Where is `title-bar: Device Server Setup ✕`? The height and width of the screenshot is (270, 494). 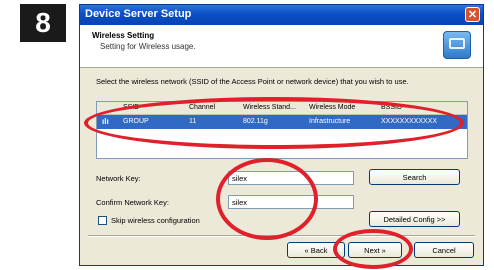 title-bar: Device Server Setup ✕ is located at coordinates (281, 15).